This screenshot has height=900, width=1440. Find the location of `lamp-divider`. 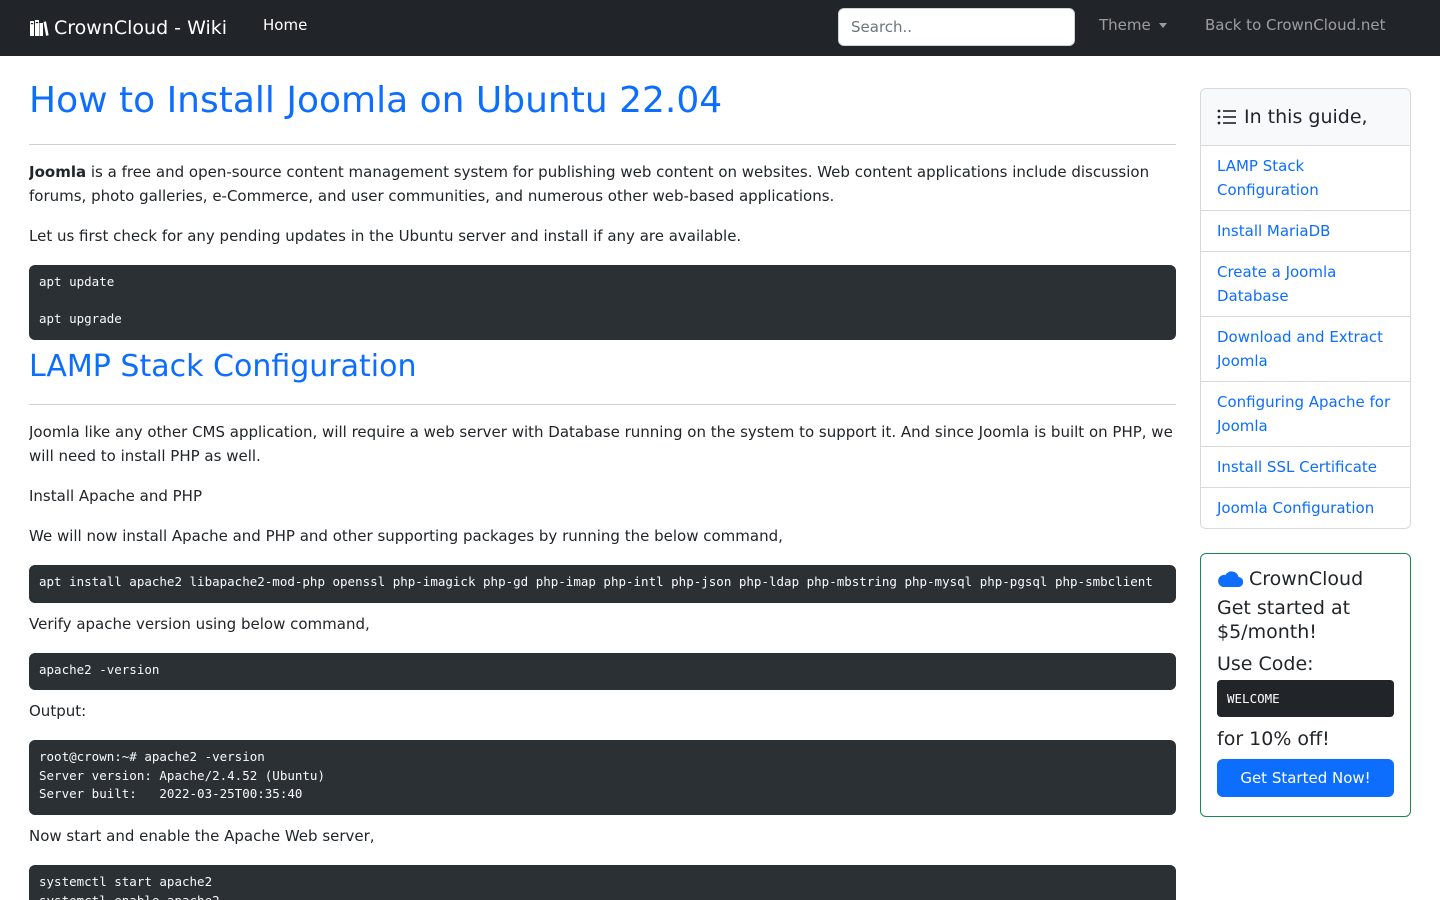

lamp-divider is located at coordinates (602, 404).